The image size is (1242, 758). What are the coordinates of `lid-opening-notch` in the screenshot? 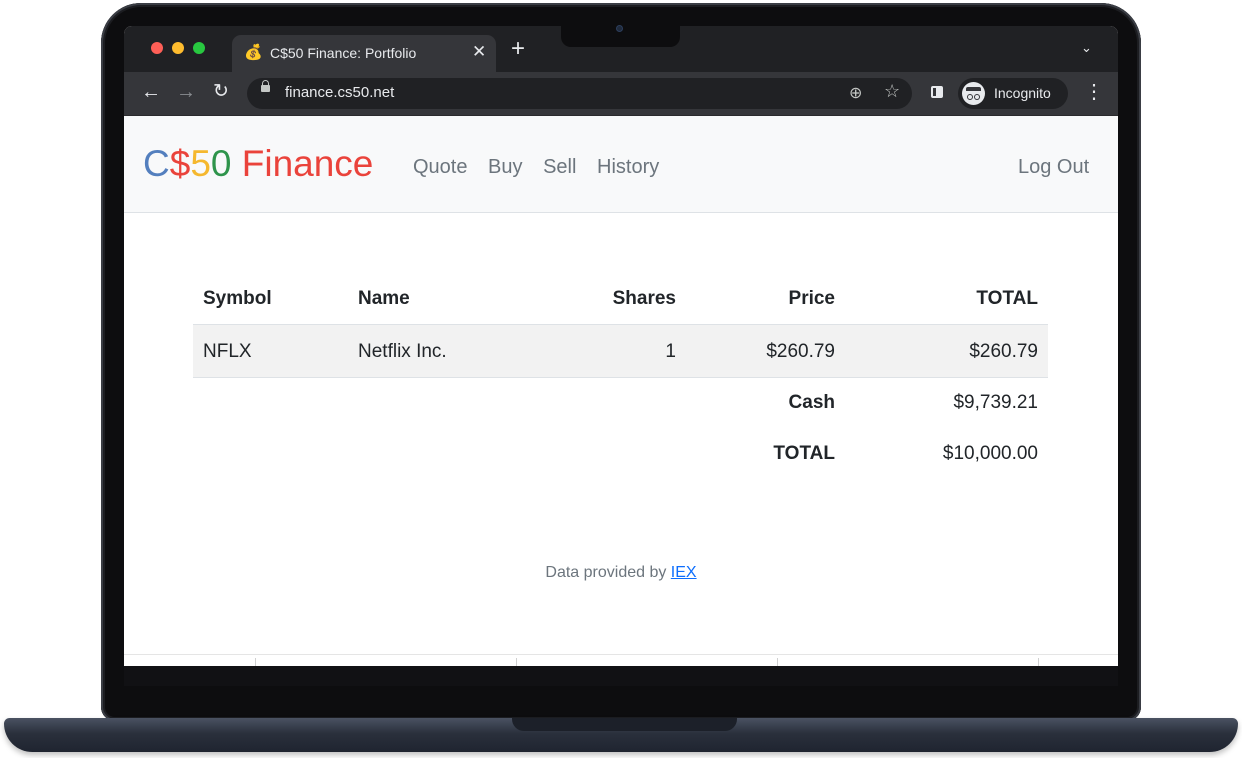 It's located at (624, 724).